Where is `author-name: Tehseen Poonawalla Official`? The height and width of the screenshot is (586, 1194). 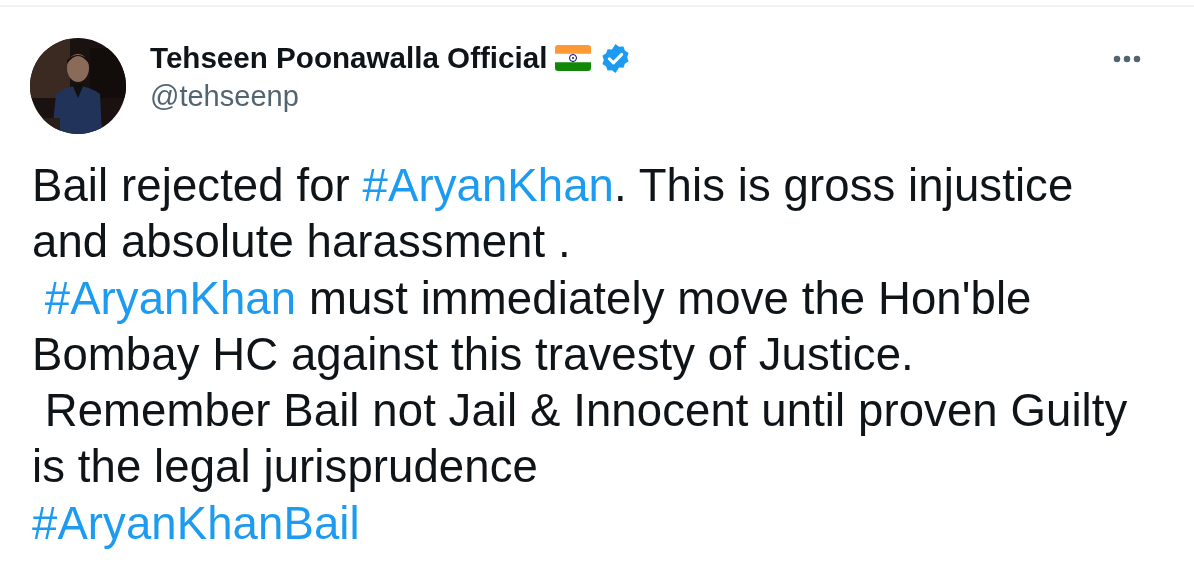 author-name: Tehseen Poonawalla Official is located at coordinates (349, 58).